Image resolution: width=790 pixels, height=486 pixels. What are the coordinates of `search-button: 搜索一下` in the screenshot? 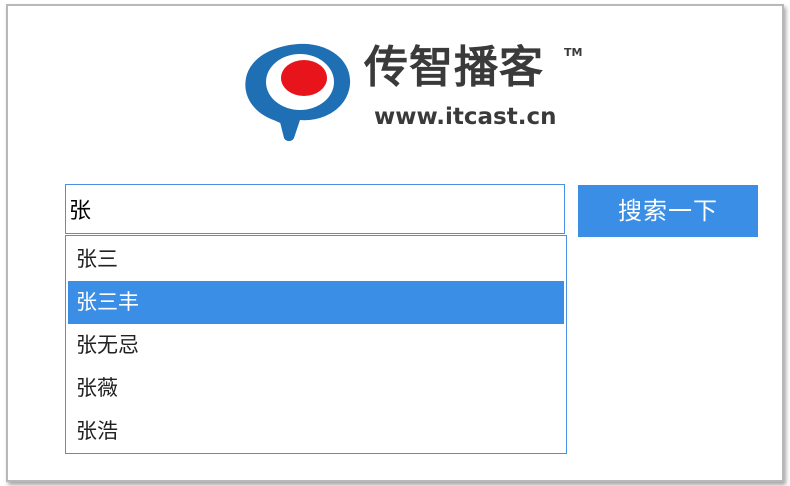 It's located at (668, 211).